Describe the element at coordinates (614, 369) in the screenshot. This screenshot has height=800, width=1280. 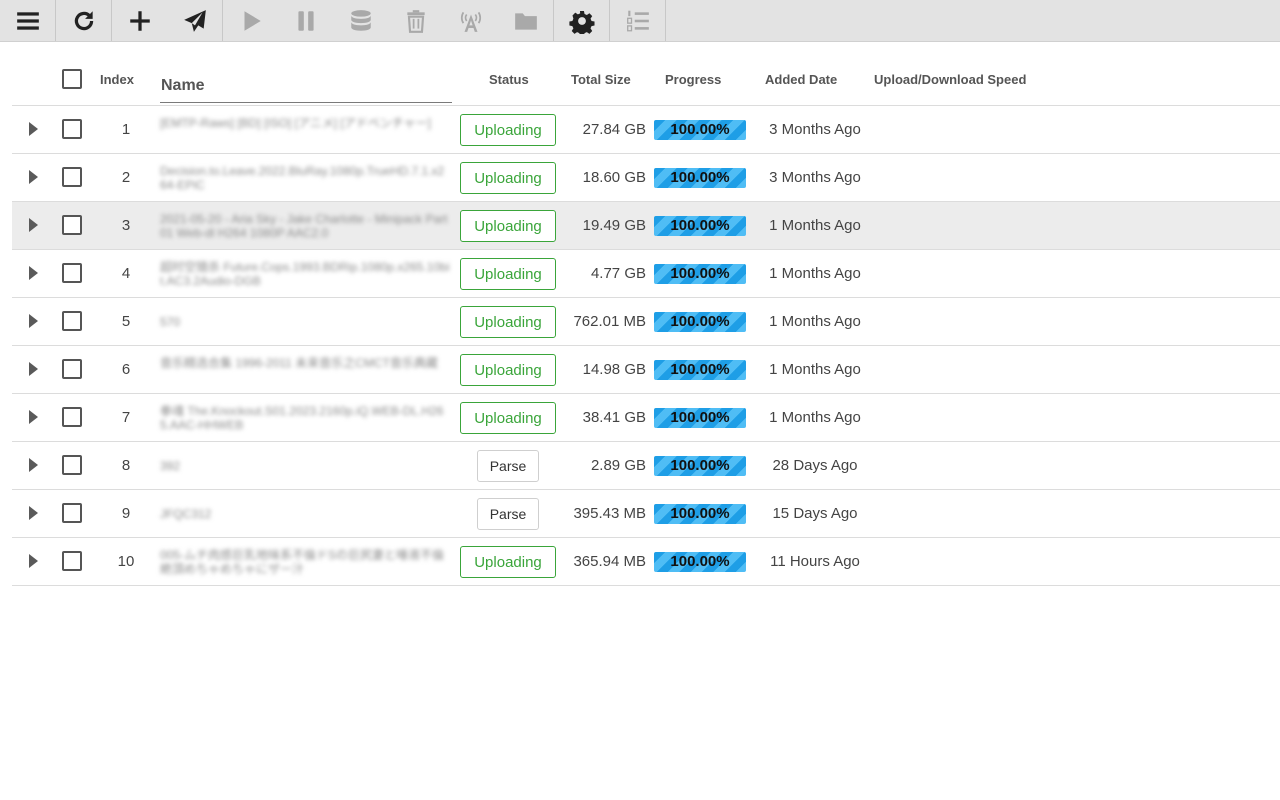
I see `row-total-size: 14.98 GB` at that location.